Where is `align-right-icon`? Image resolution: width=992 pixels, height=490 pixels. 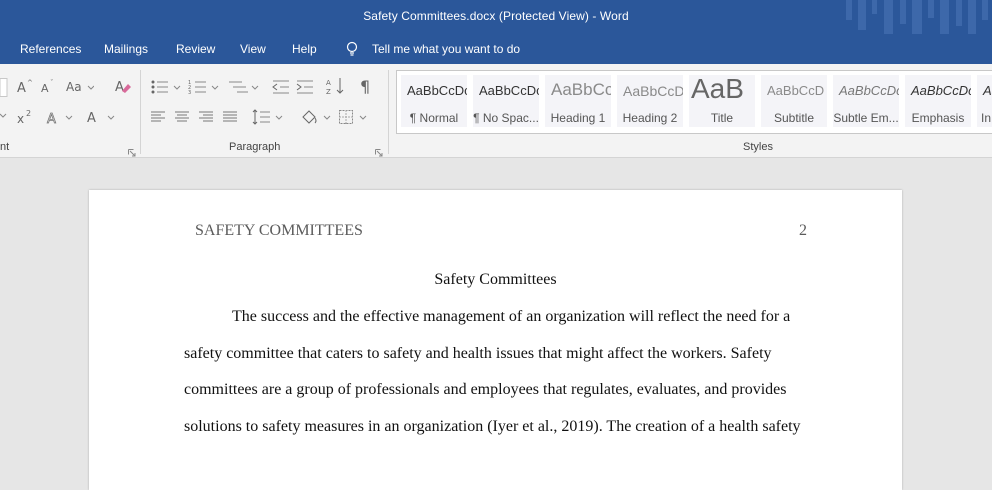
align-right-icon is located at coordinates (206, 117).